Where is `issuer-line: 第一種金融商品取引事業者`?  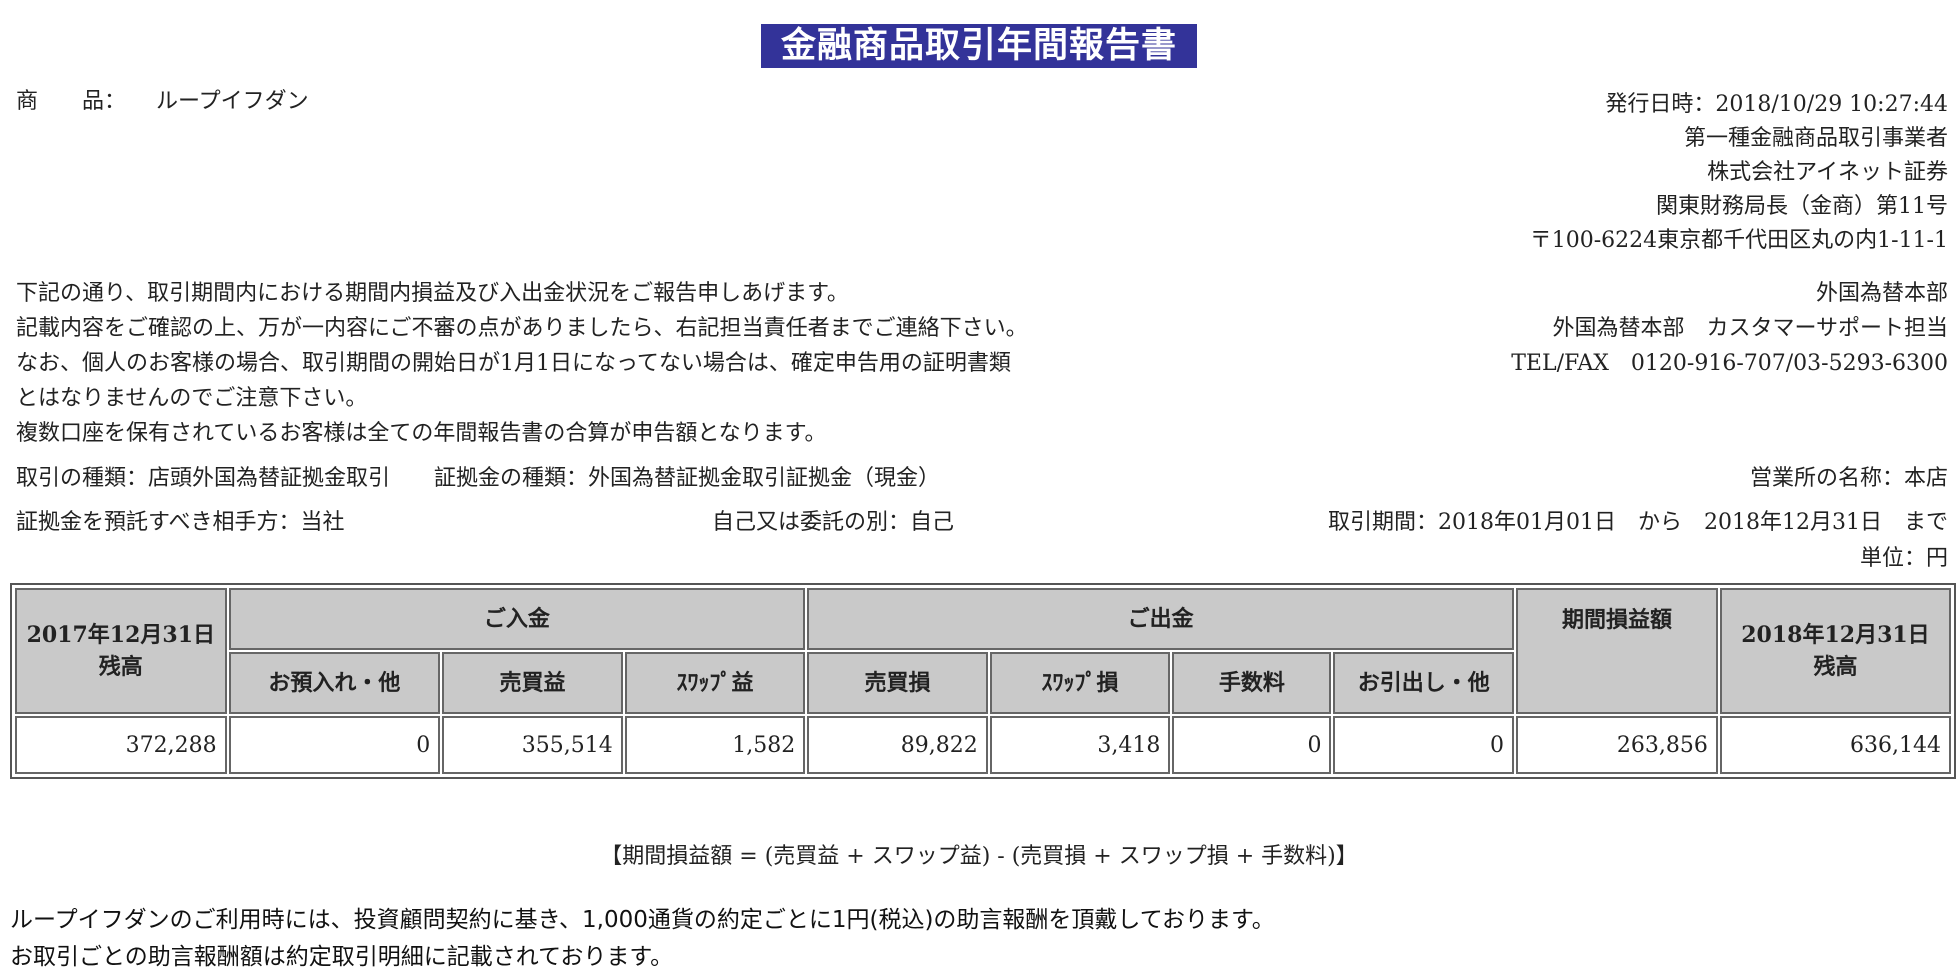 issuer-line: 第一種金融商品取引事業者 is located at coordinates (1815, 138).